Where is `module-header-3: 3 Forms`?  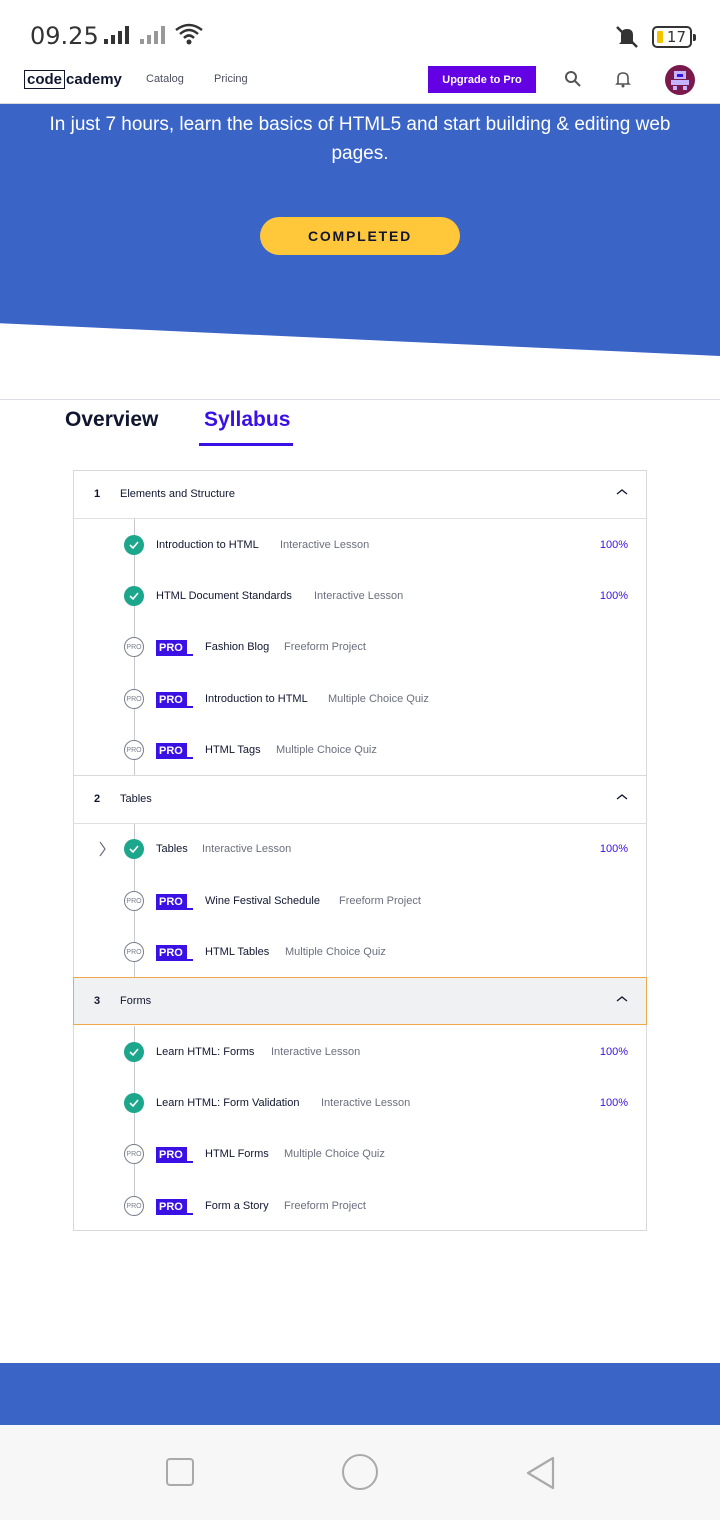 module-header-3: 3 Forms is located at coordinates (360, 1001).